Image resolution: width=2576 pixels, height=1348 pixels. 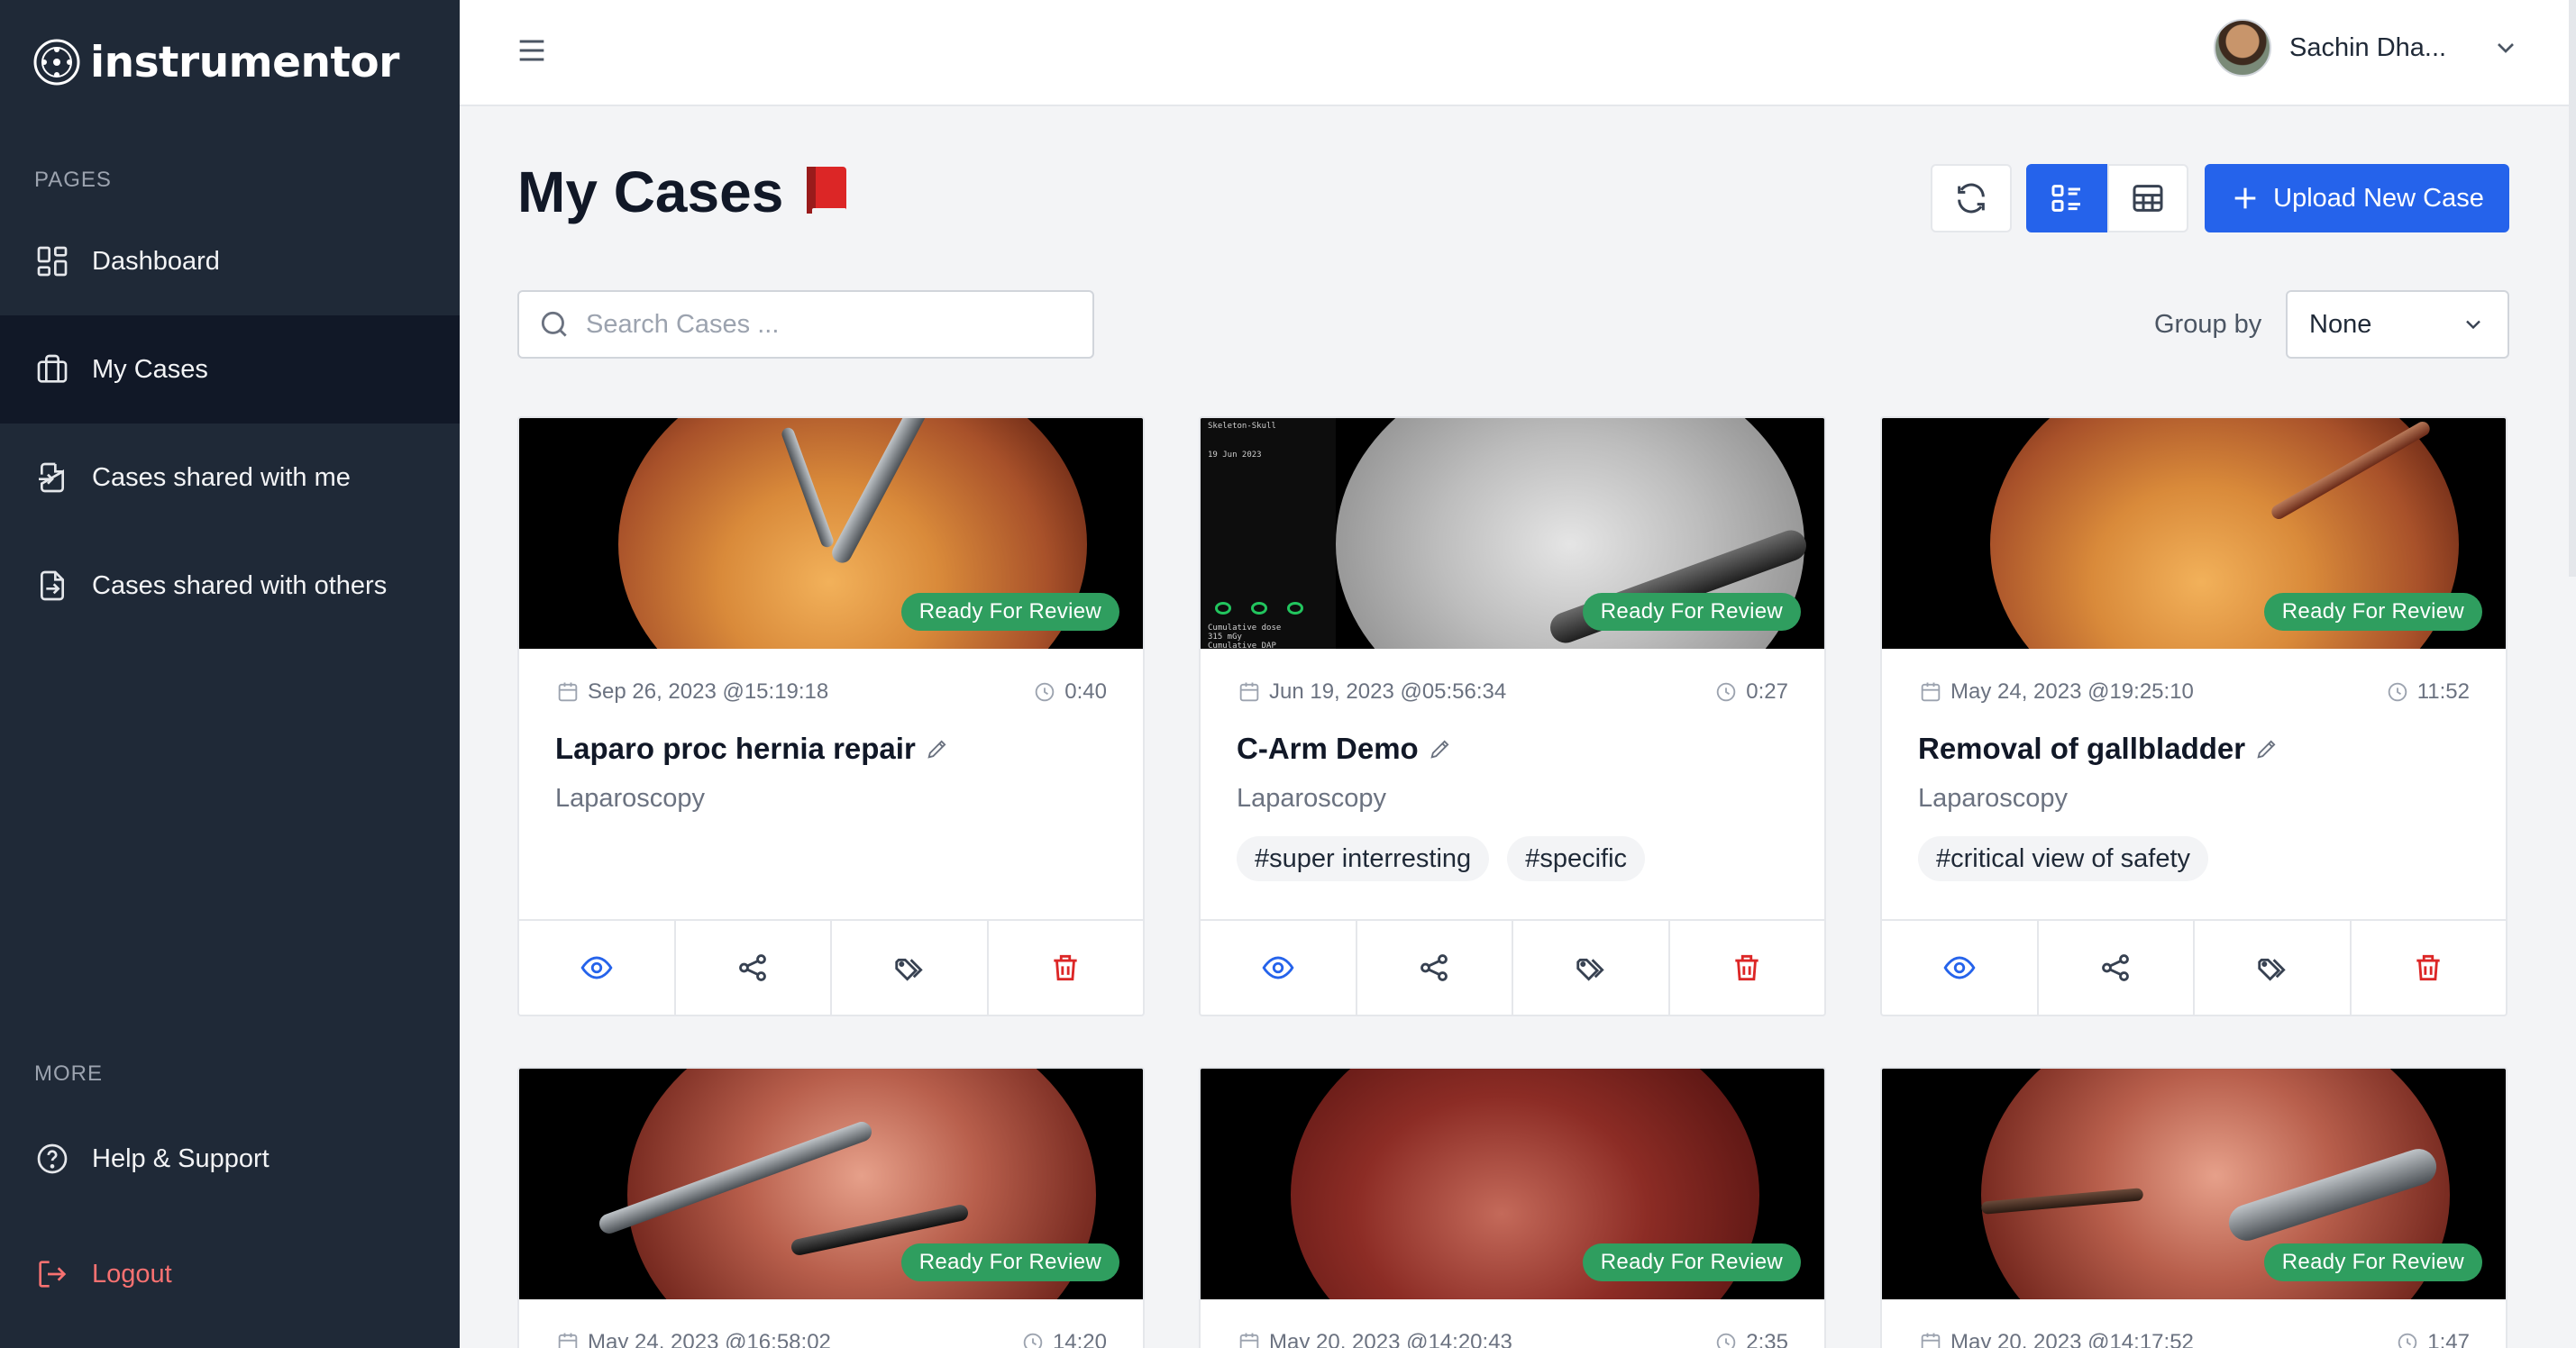 I want to click on refresh-button, so click(x=1971, y=198).